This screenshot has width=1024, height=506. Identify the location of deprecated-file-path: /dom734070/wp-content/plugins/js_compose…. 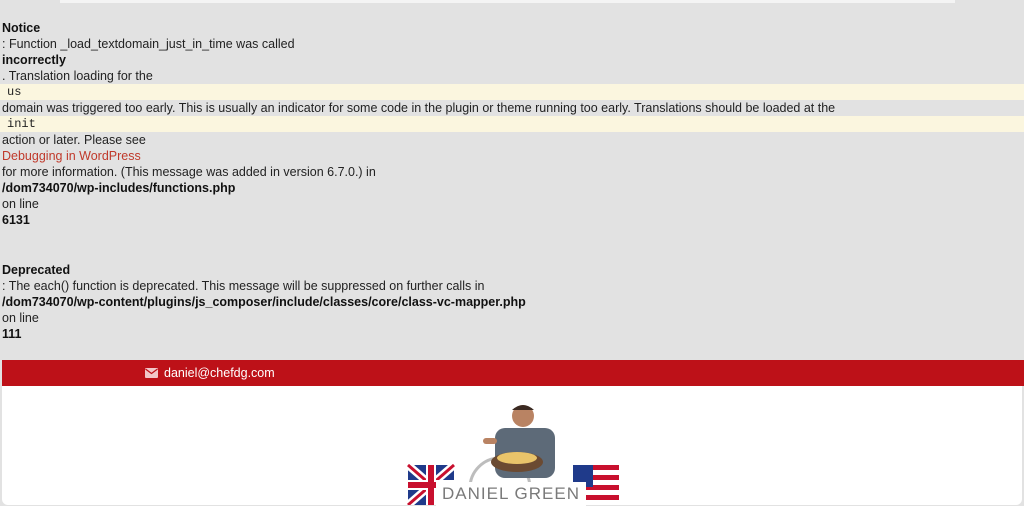
(264, 302).